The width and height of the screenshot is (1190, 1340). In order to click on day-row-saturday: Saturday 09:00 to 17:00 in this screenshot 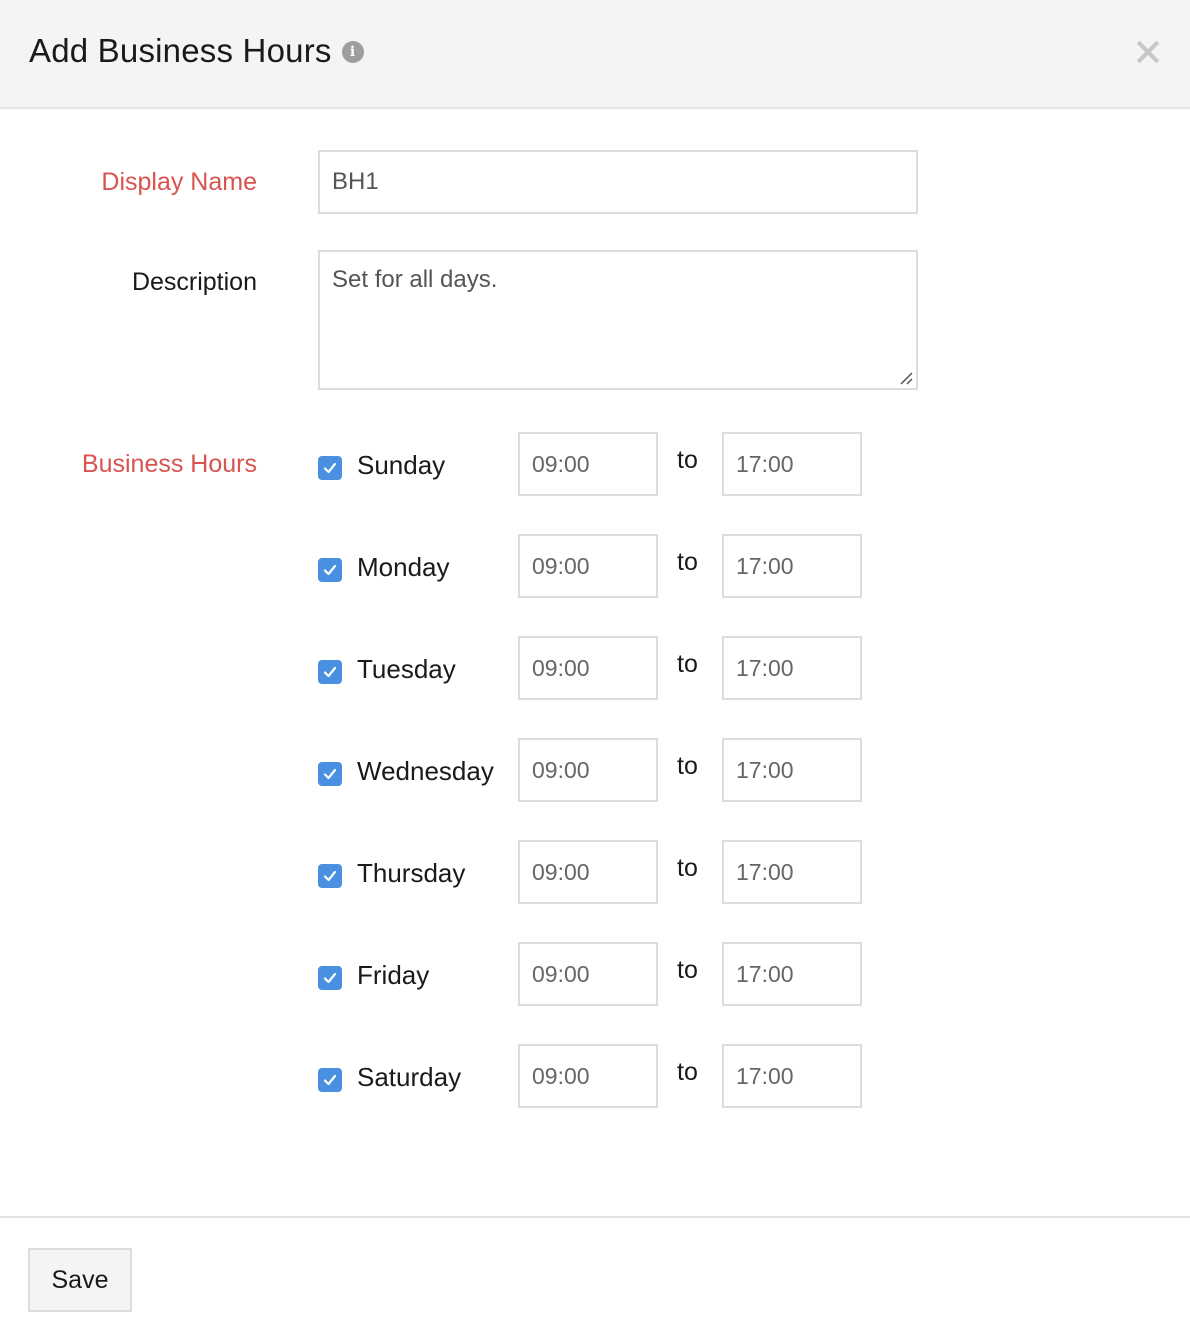, I will do `click(598, 1076)`.